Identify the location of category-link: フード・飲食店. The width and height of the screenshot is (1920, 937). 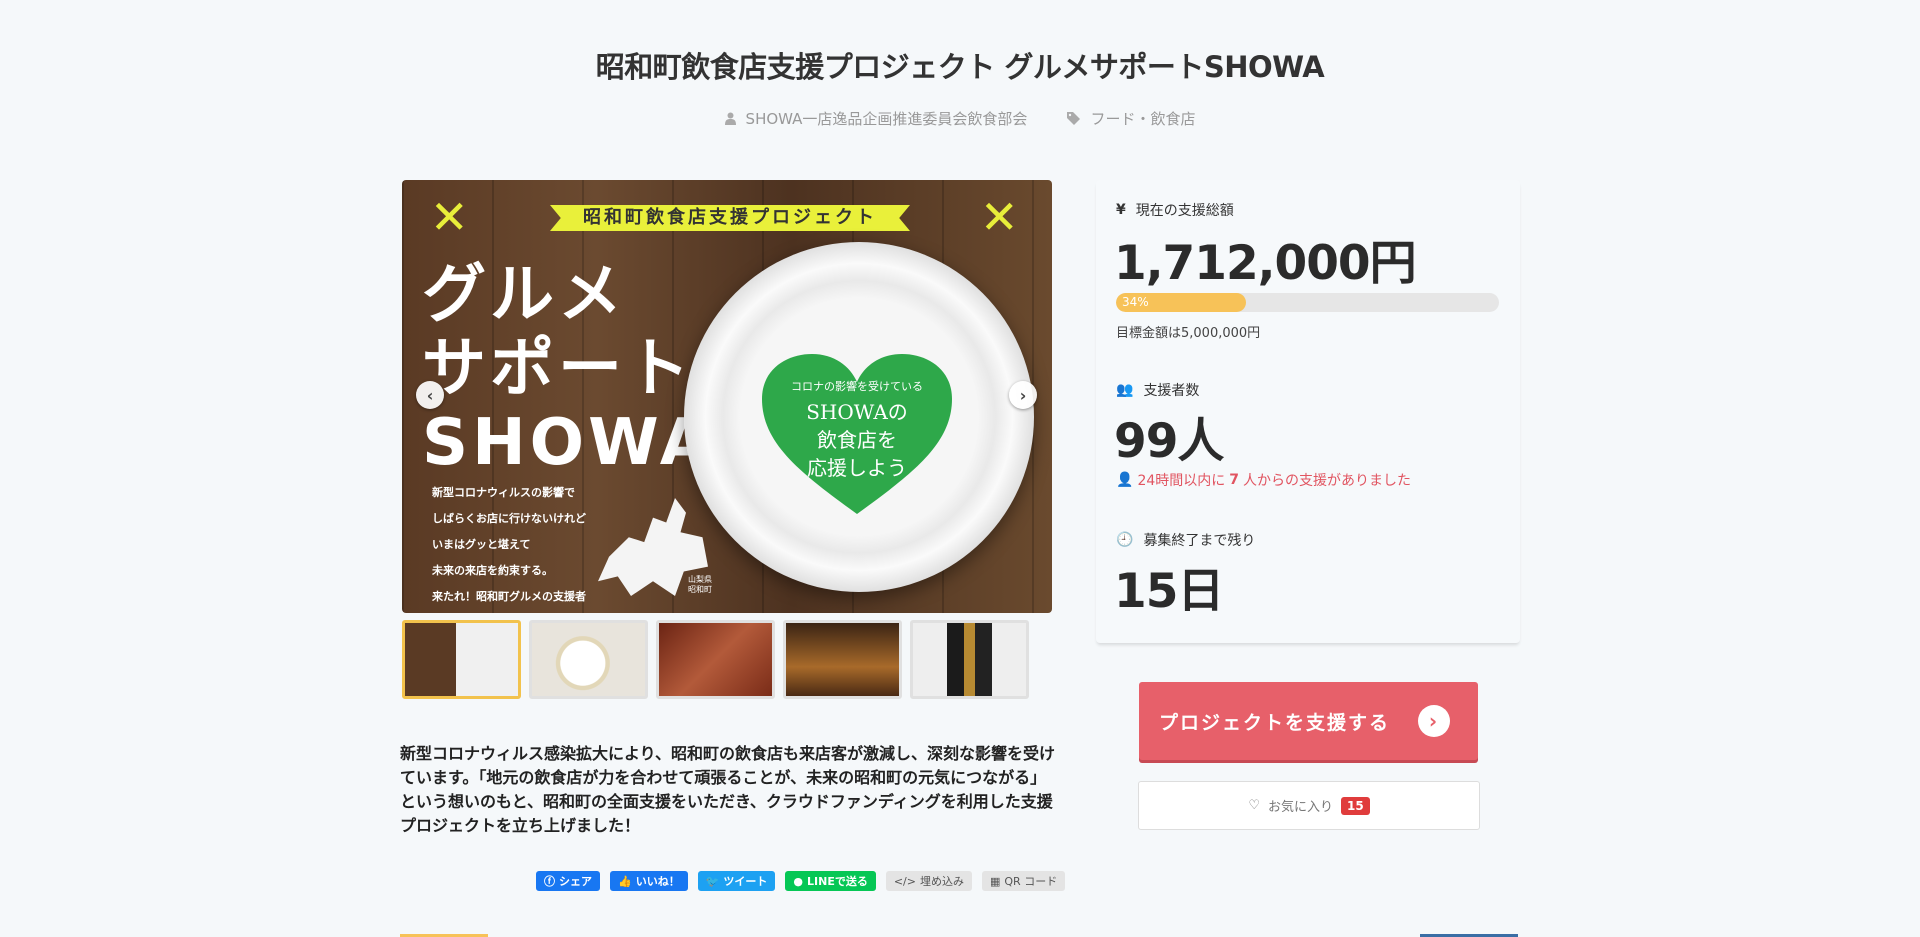
(1131, 118).